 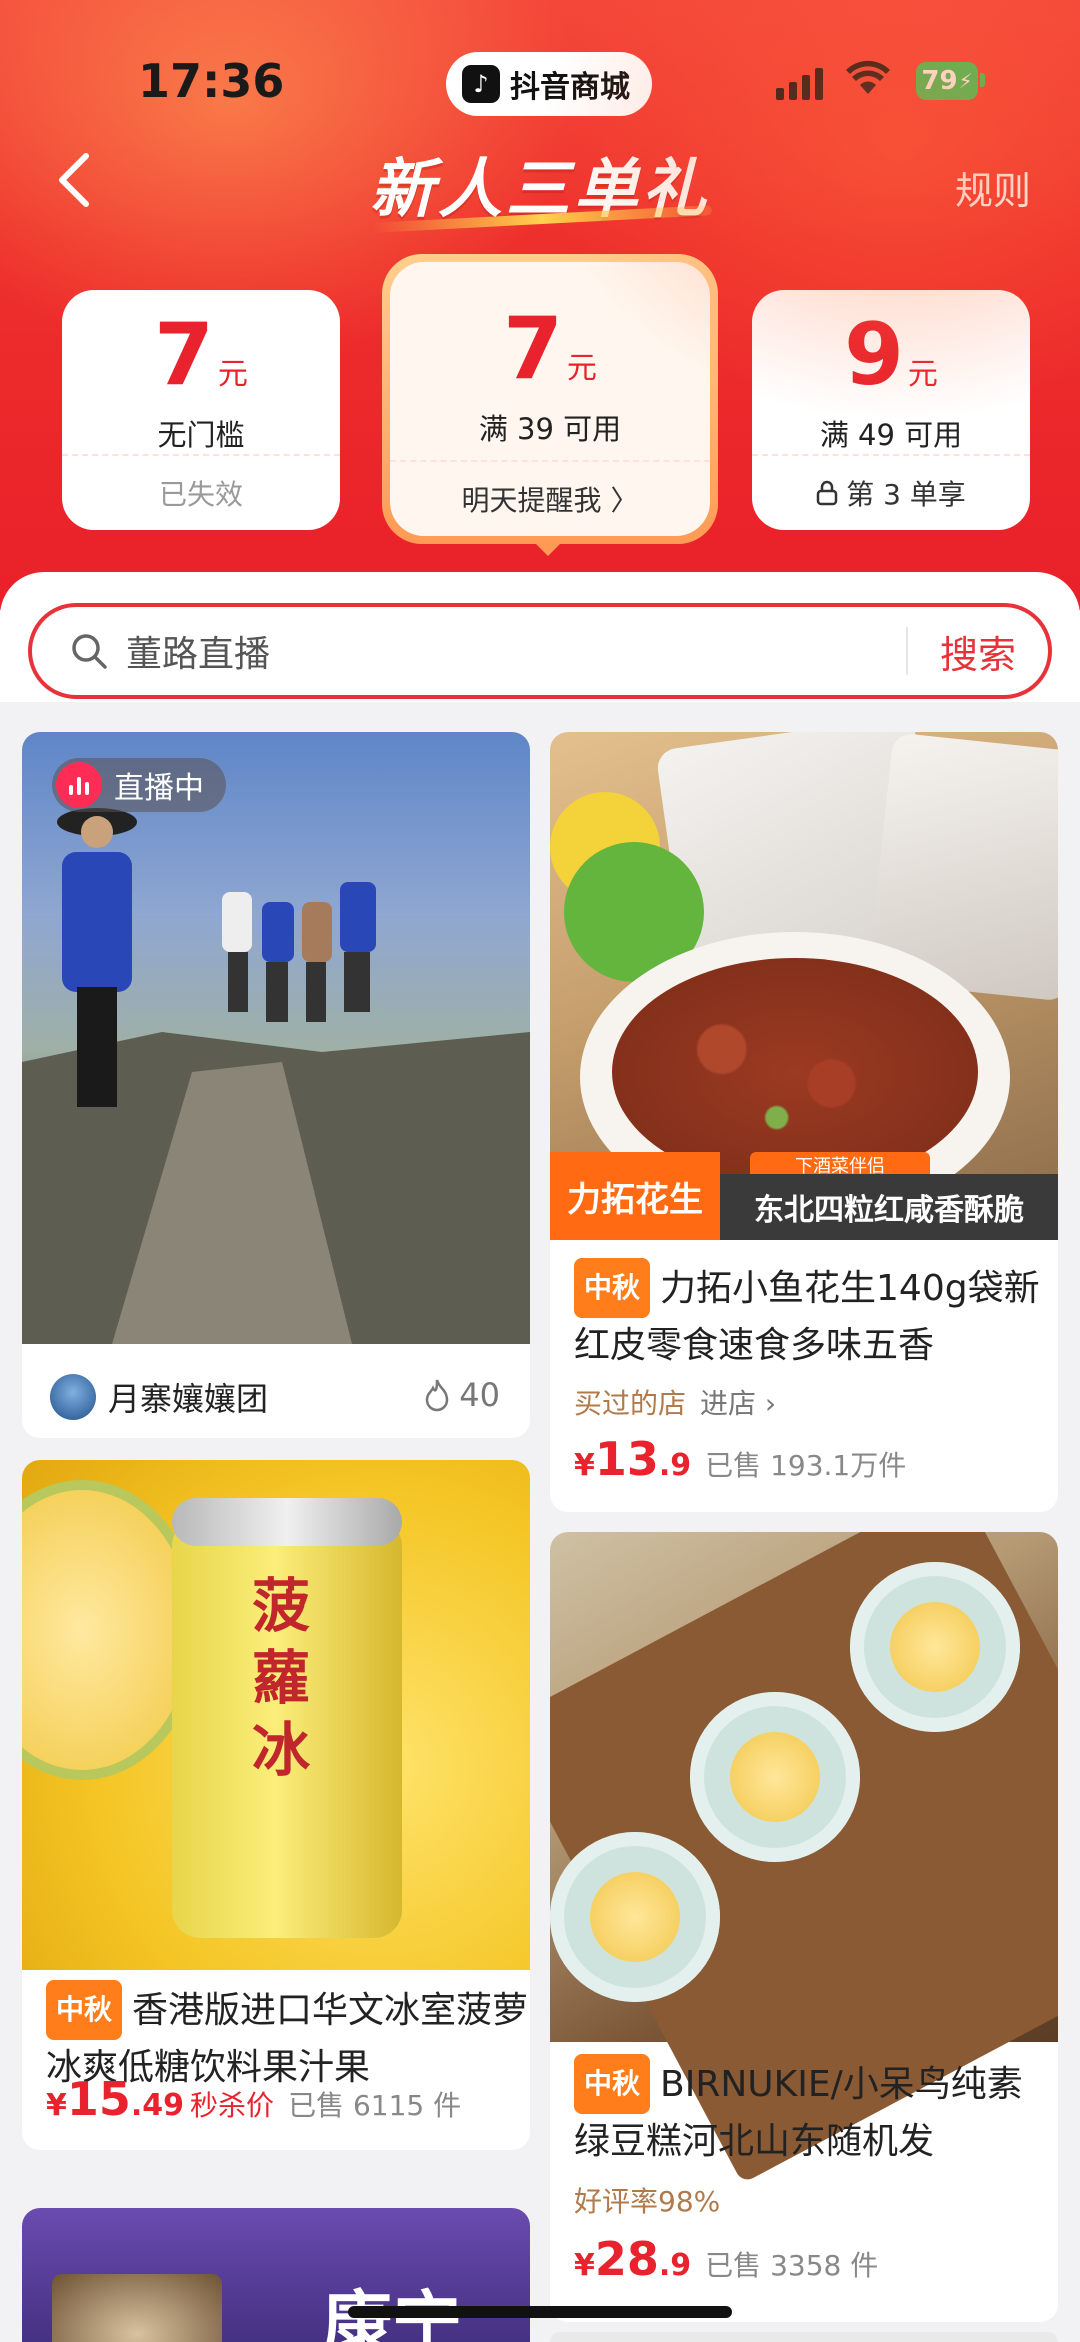 I want to click on page-title: 新人三单礼, so click(x=540, y=190).